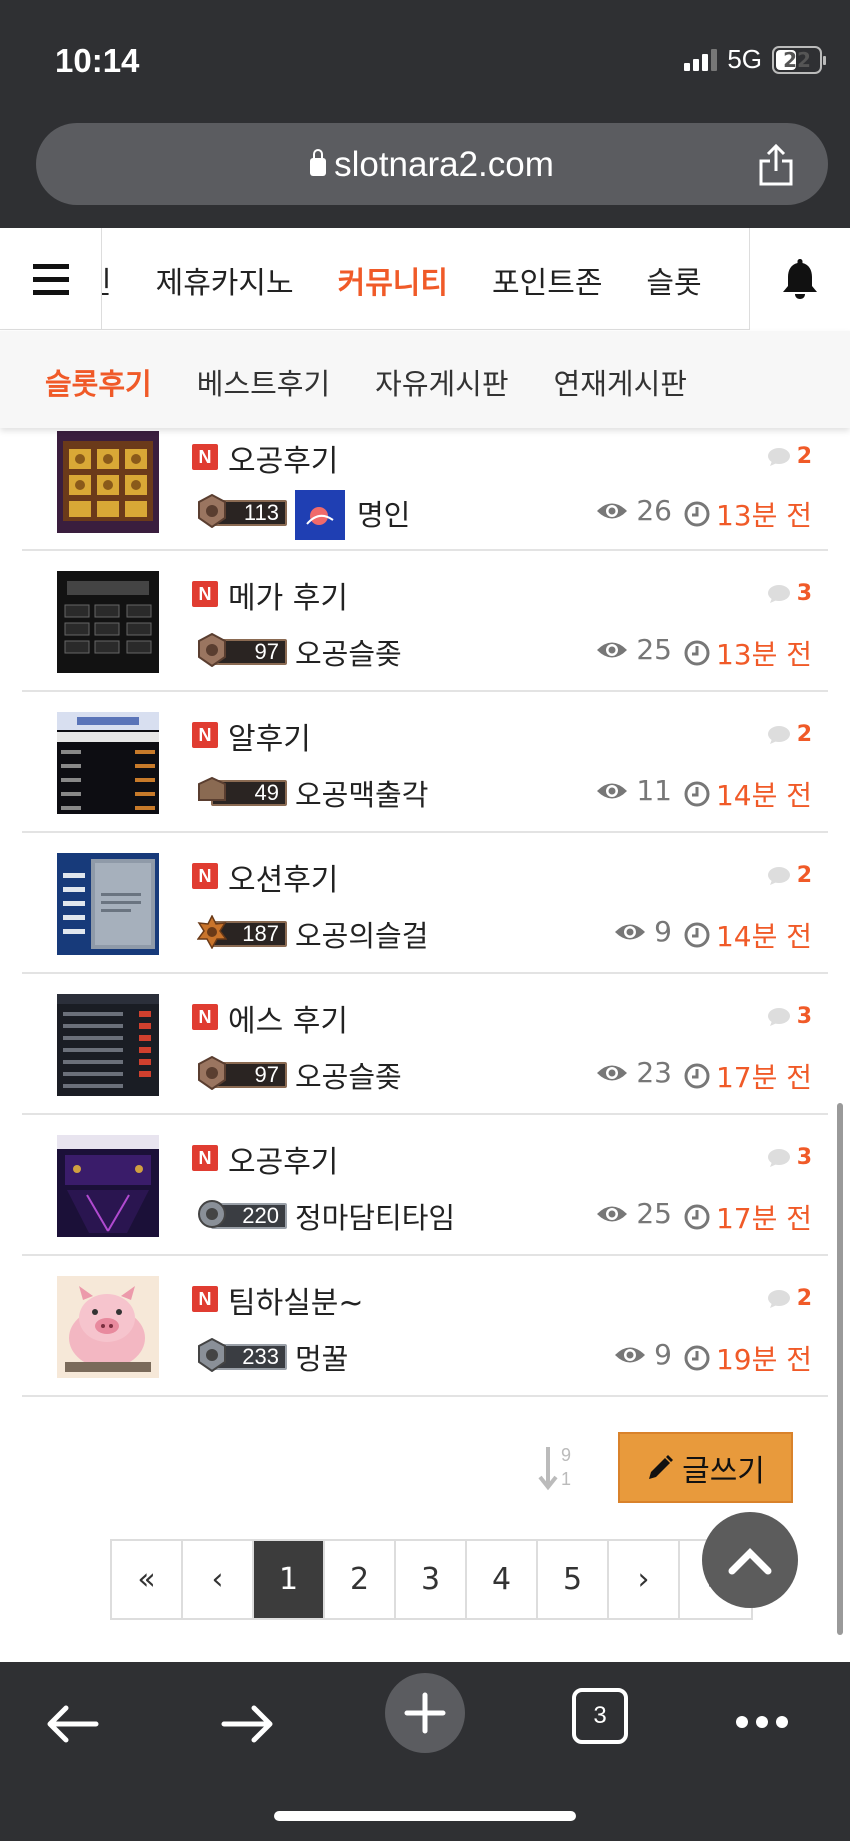 The image size is (850, 1841). I want to click on post-author: 오공맥출각, so click(361, 793).